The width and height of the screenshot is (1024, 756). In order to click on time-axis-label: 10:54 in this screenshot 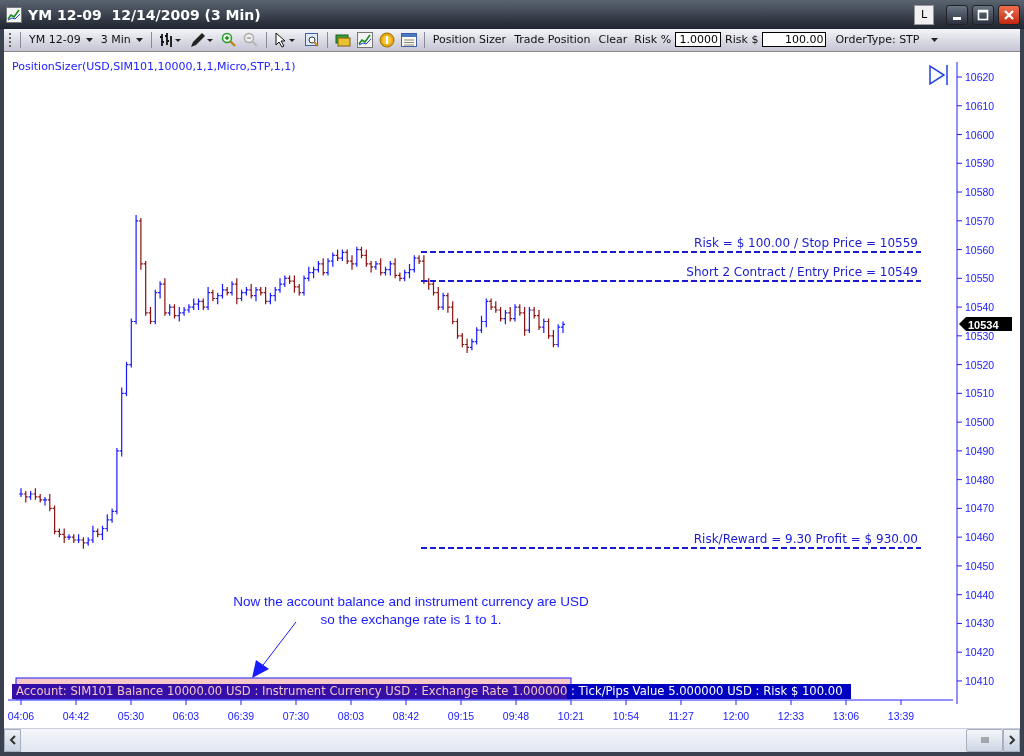, I will do `click(626, 715)`.